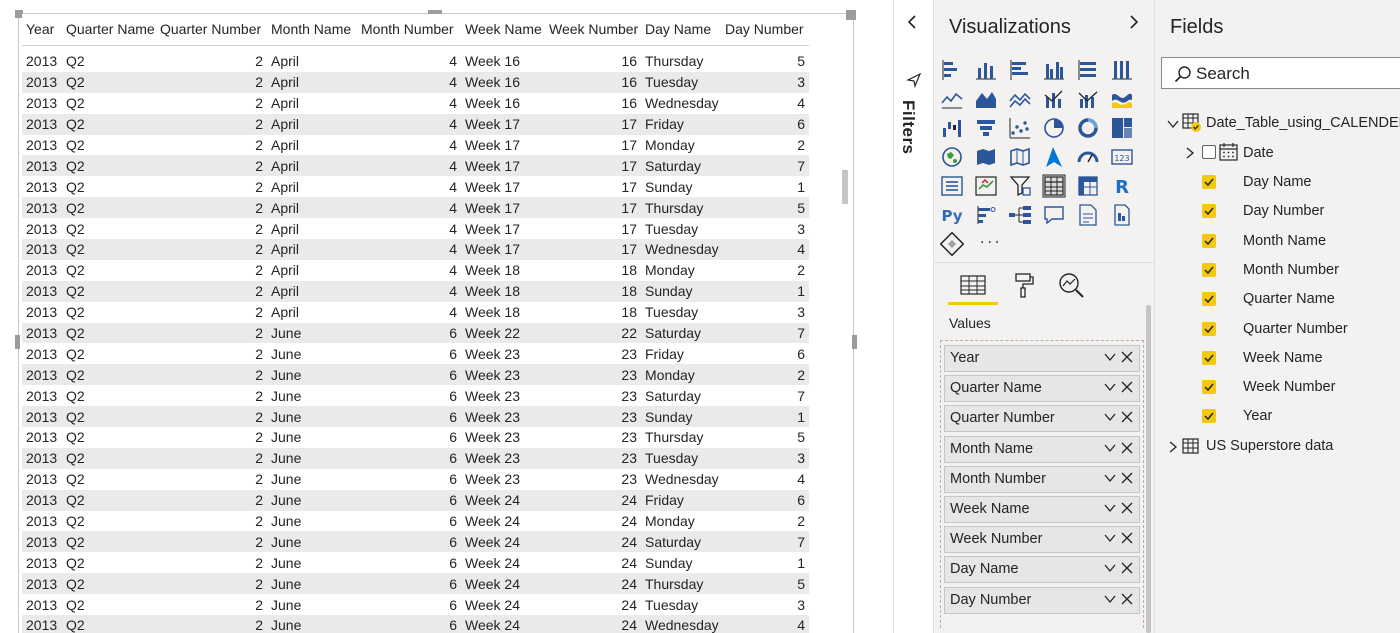  I want to click on column-header: Week Name, so click(503, 29).